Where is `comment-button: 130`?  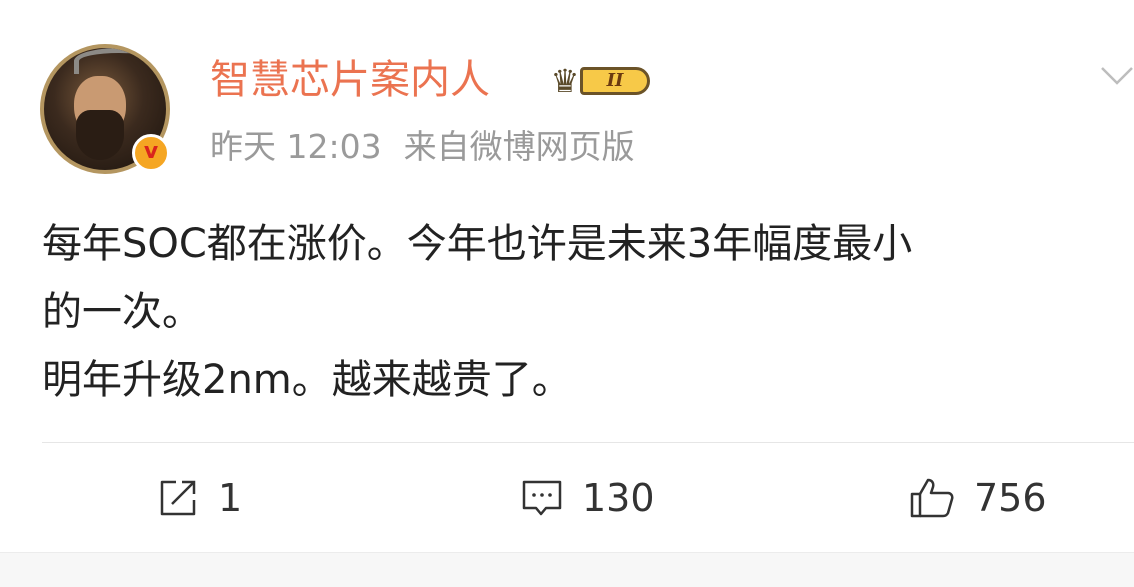
comment-button: 130 is located at coordinates (587, 498).